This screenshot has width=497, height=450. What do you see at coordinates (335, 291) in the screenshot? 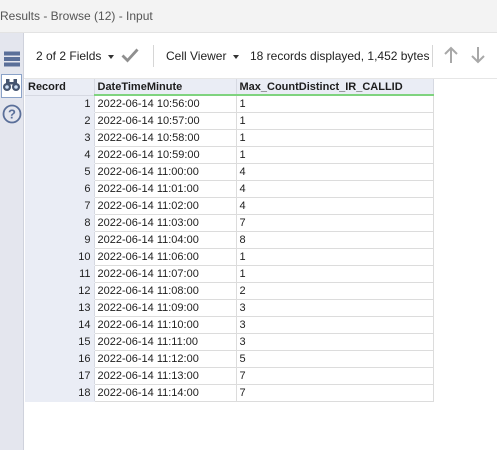
I see `count-cell: 2` at bounding box center [335, 291].